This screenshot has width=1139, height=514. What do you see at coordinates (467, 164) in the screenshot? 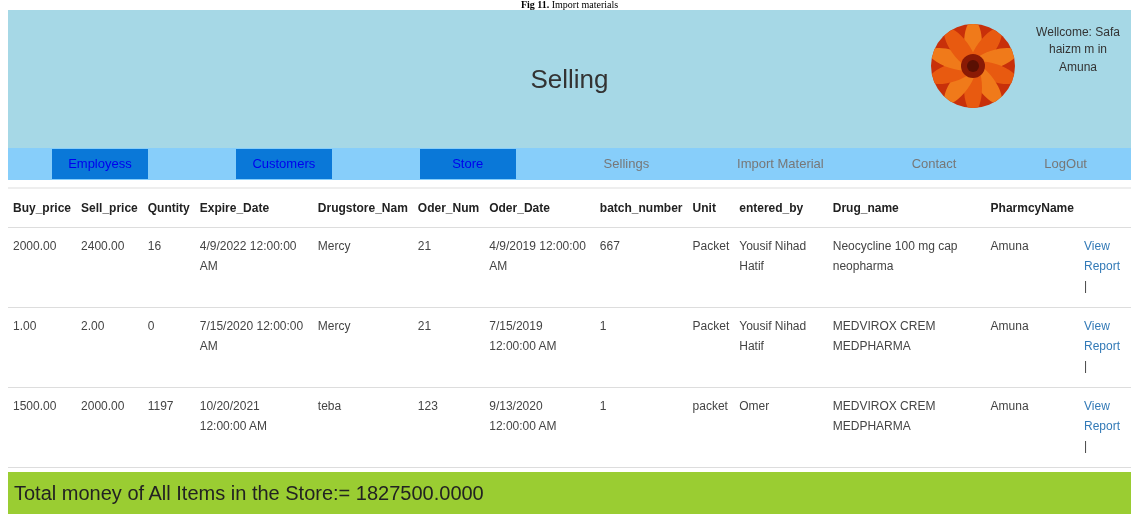
I see `nav-button: Store` at bounding box center [467, 164].